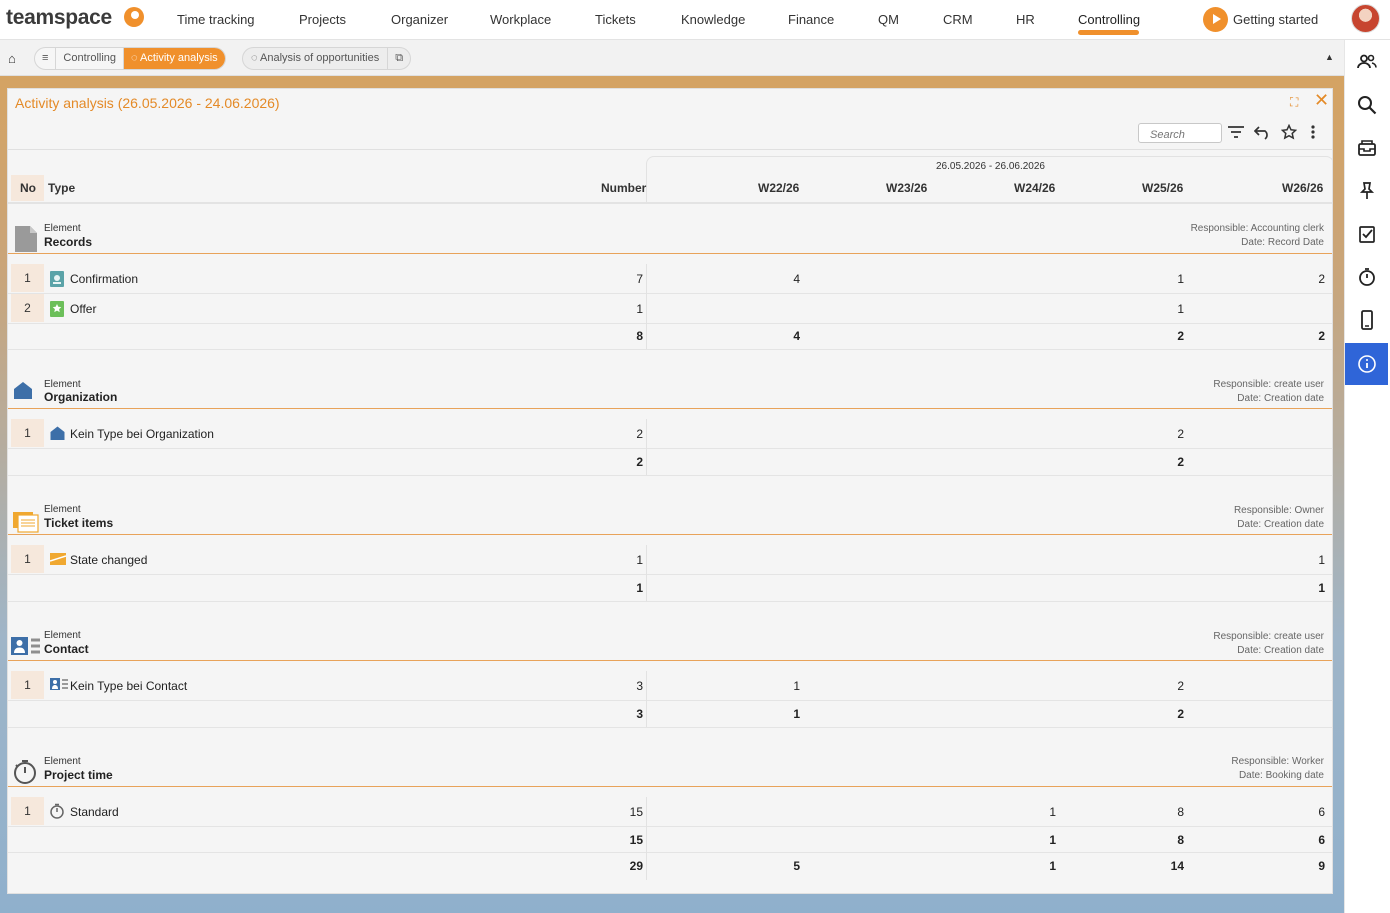  I want to click on row-type-contact: Kein Type bei Contact, so click(128, 686).